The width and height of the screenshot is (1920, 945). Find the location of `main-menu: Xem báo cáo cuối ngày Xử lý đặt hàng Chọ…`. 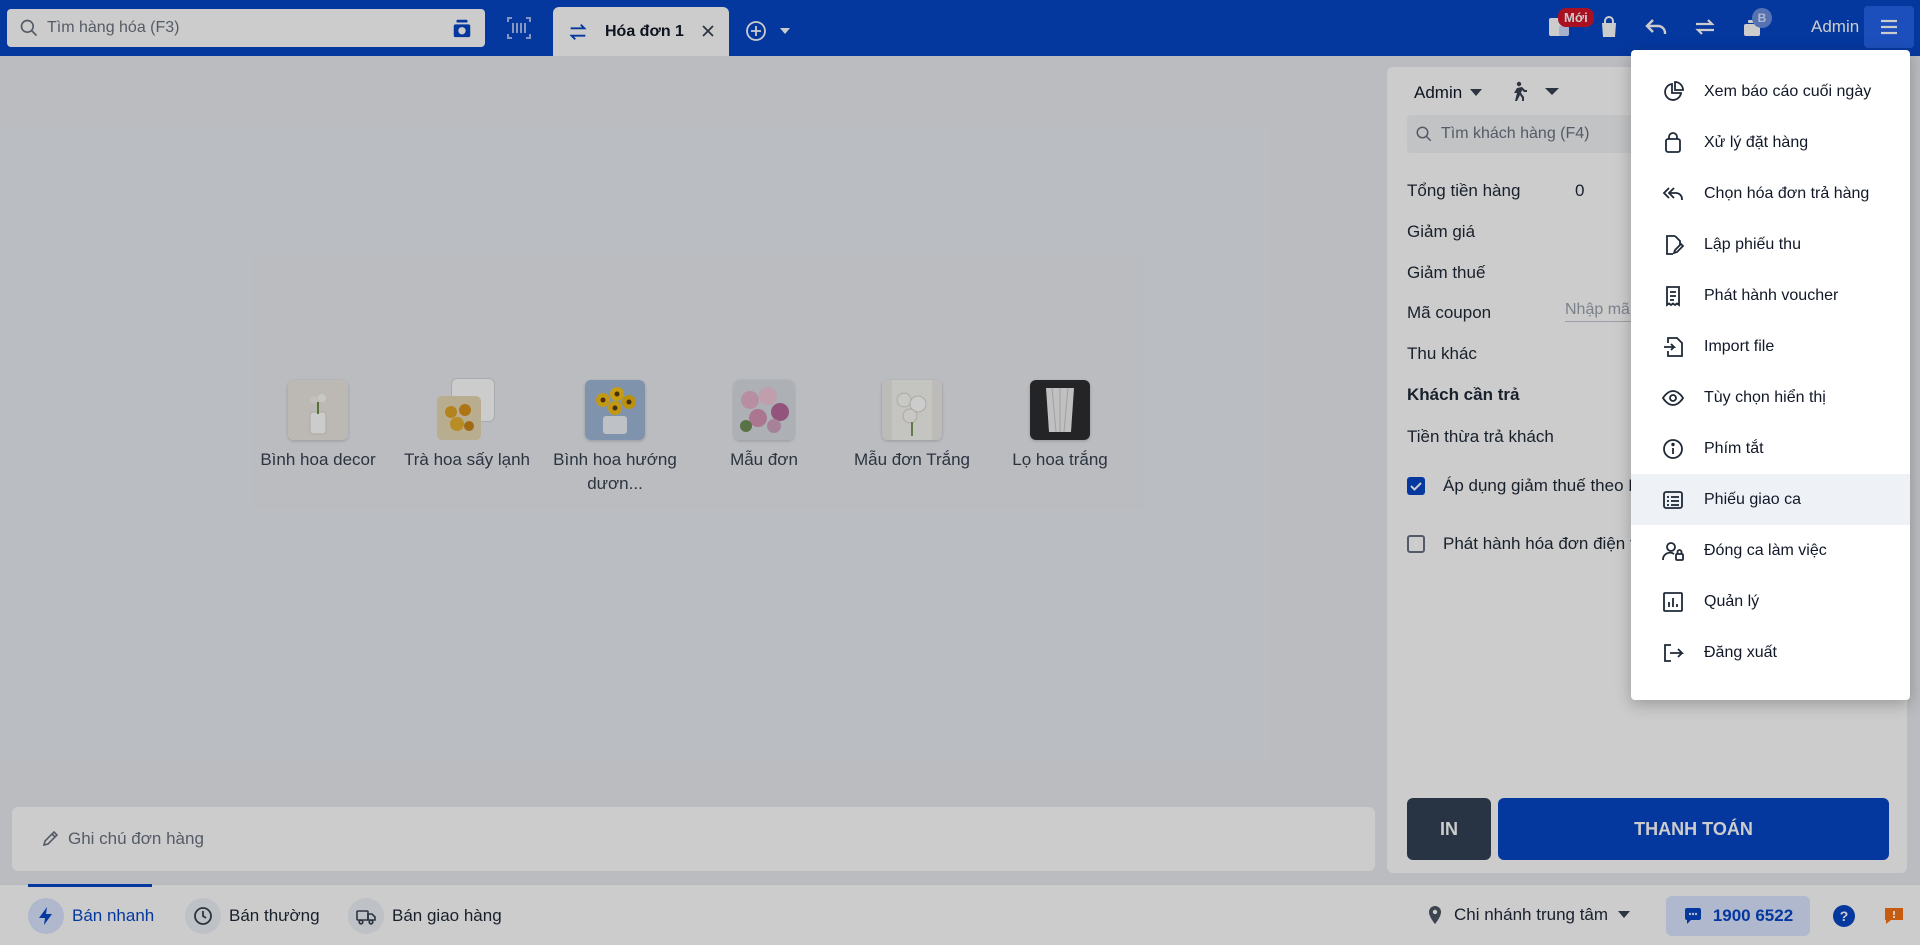

main-menu: Xem báo cáo cuối ngày Xử lý đặt hàng Chọ… is located at coordinates (1770, 375).